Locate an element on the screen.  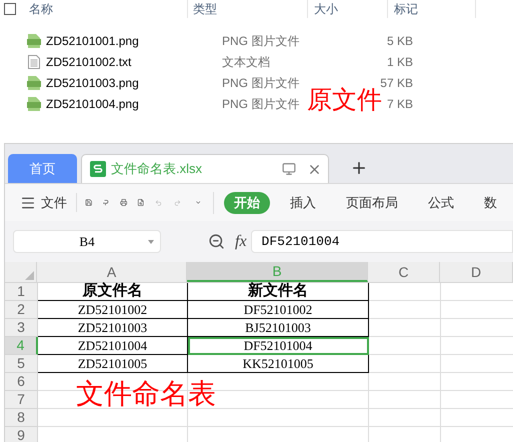
select-all-checkbox is located at coordinates (10, 9).